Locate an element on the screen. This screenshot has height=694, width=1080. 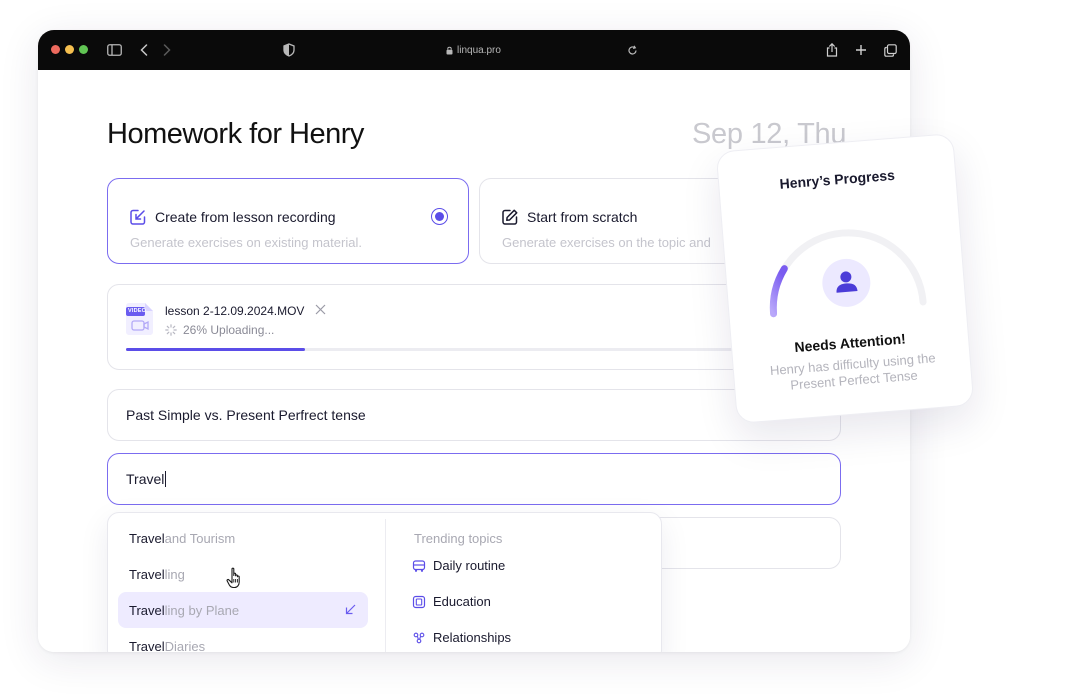
tabs-overview-icon is located at coordinates (890, 50).